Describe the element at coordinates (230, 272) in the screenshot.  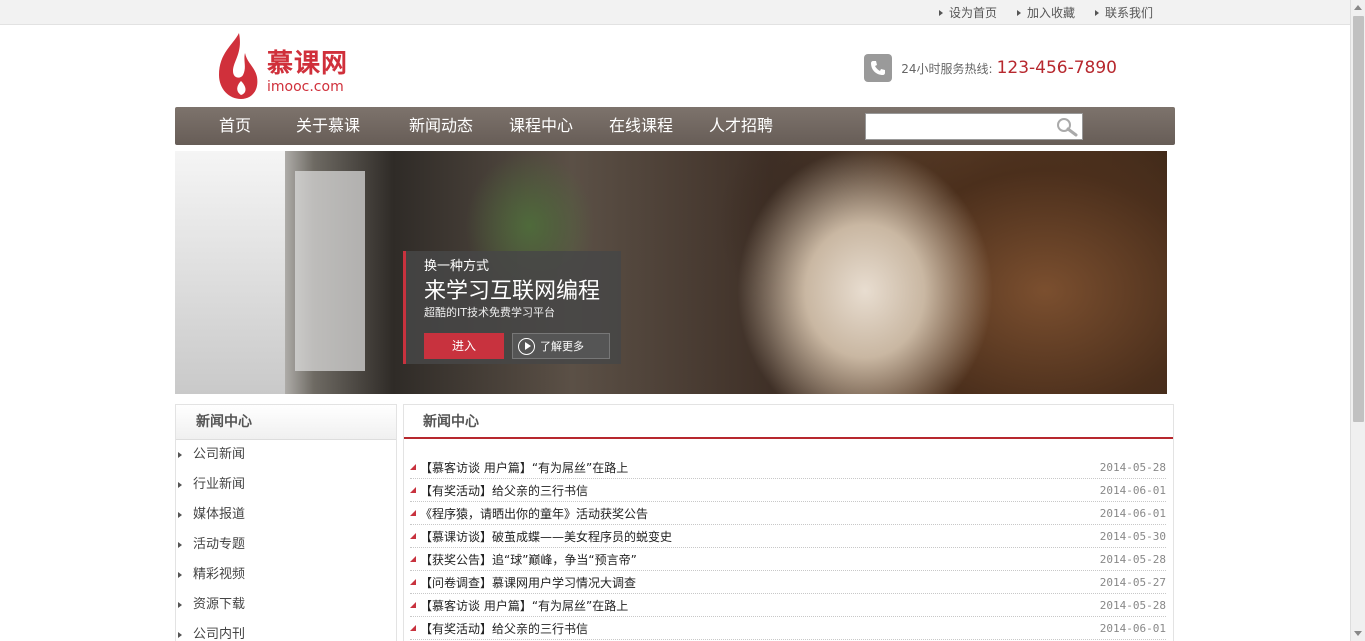
I see `banner-window` at that location.